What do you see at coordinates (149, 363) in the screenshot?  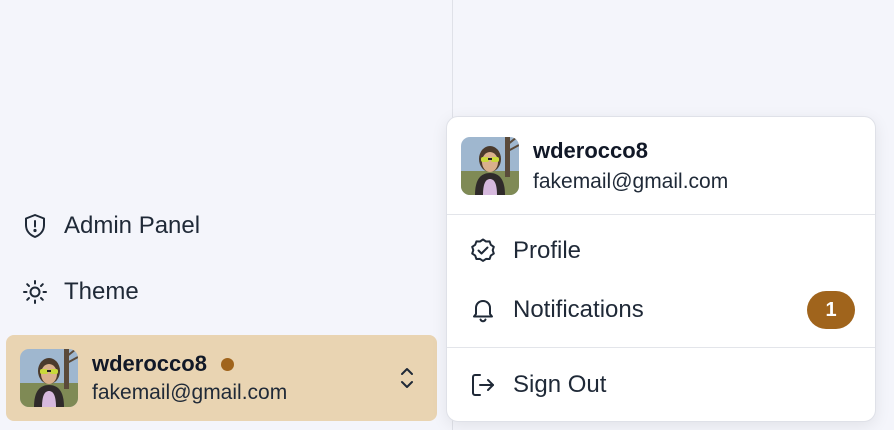 I see `user-name: wderocco8` at bounding box center [149, 363].